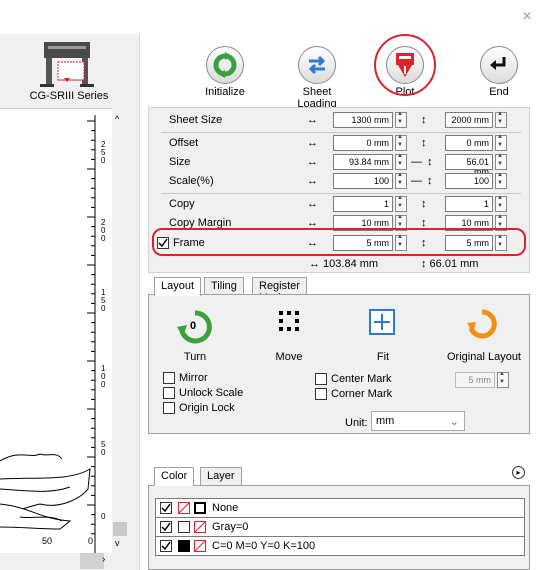 Image resolution: width=544 pixels, height=570 pixels. I want to click on chevron-down-icon: ⌄, so click(454, 422).